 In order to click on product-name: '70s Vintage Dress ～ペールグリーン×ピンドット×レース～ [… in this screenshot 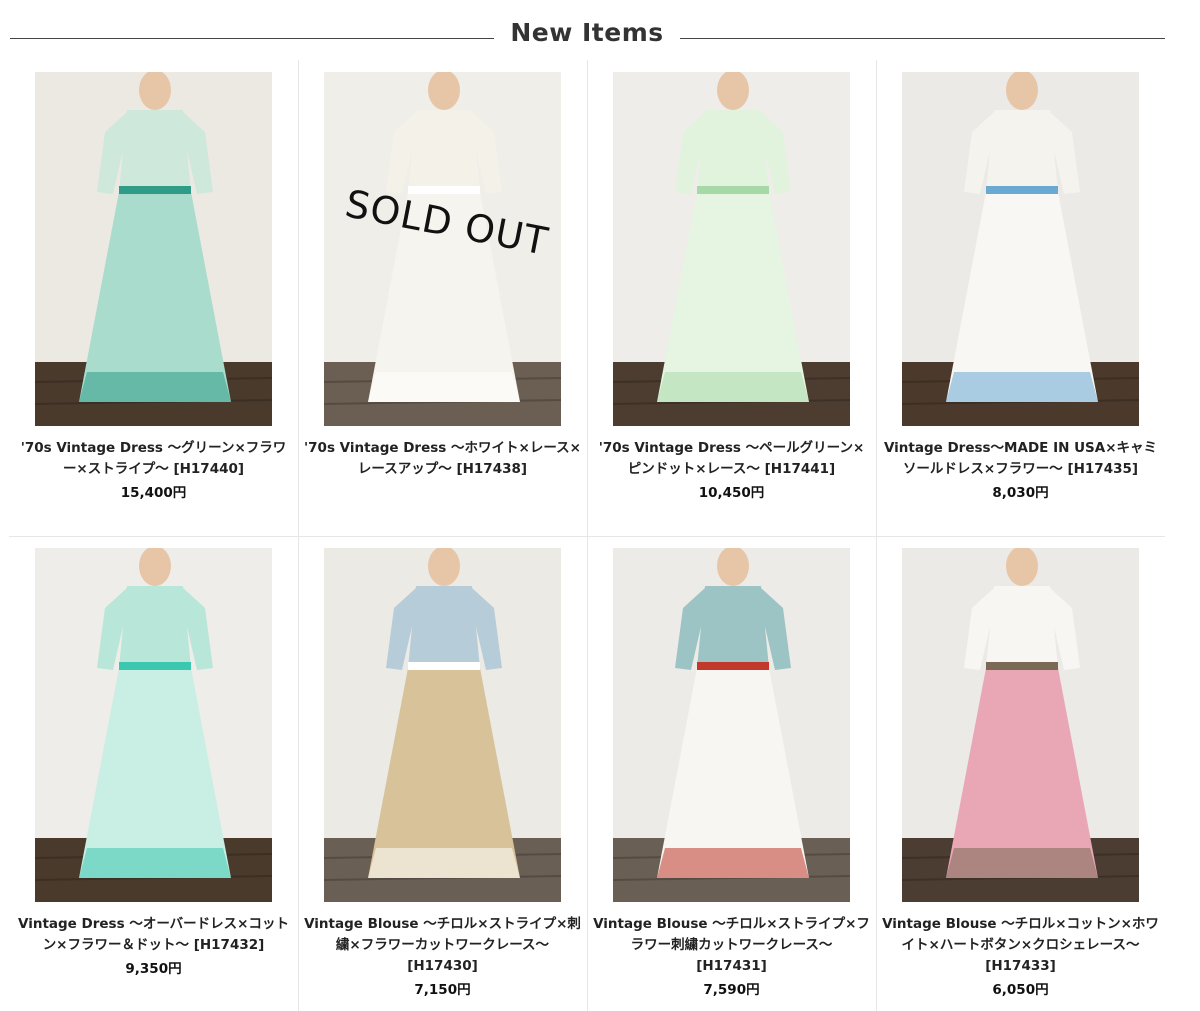, I will do `click(731, 459)`.